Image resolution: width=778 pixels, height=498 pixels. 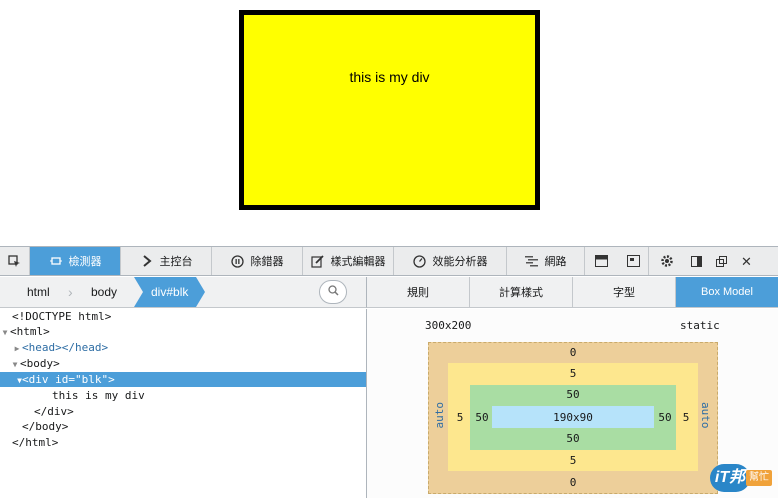 I want to click on breadcrumb: html › body div#blk, so click(x=183, y=292).